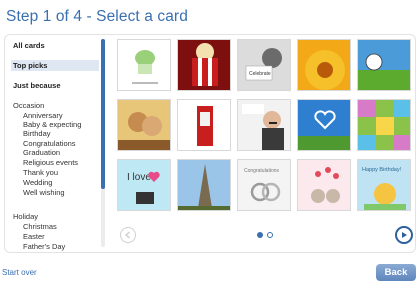 This screenshot has width=420, height=300. Describe the element at coordinates (34, 236) in the screenshot. I see `sidebar-item-easter: Easter` at that location.